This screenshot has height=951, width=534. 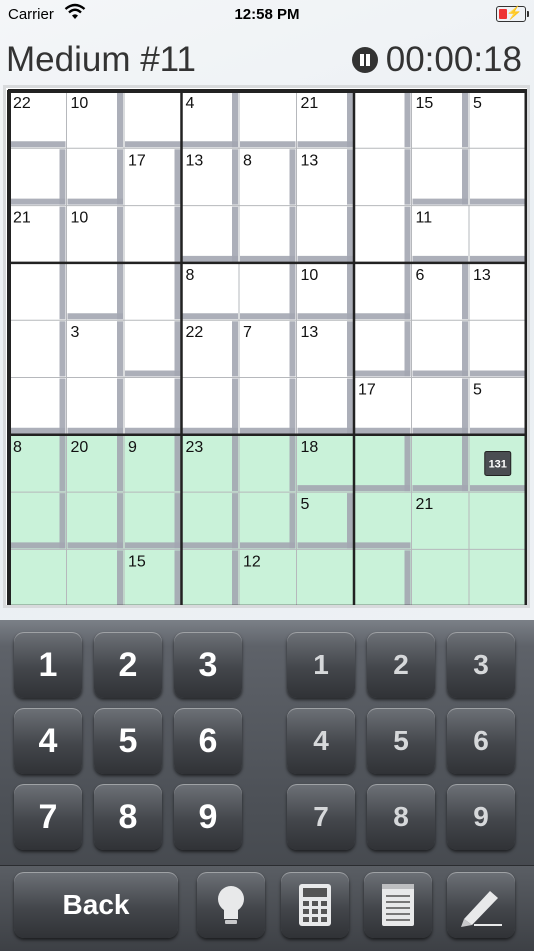 I want to click on digit-key-8: 8, so click(x=128, y=817).